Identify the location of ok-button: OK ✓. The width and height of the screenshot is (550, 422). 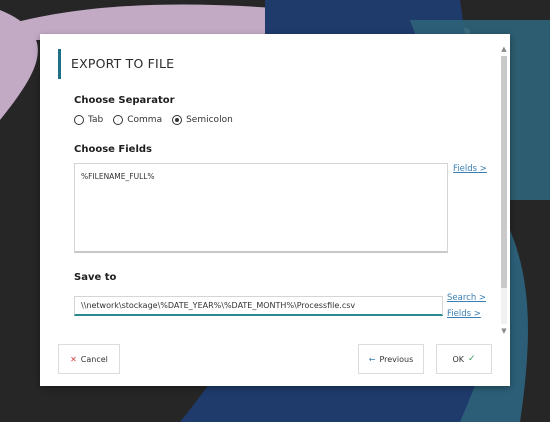
(464, 359).